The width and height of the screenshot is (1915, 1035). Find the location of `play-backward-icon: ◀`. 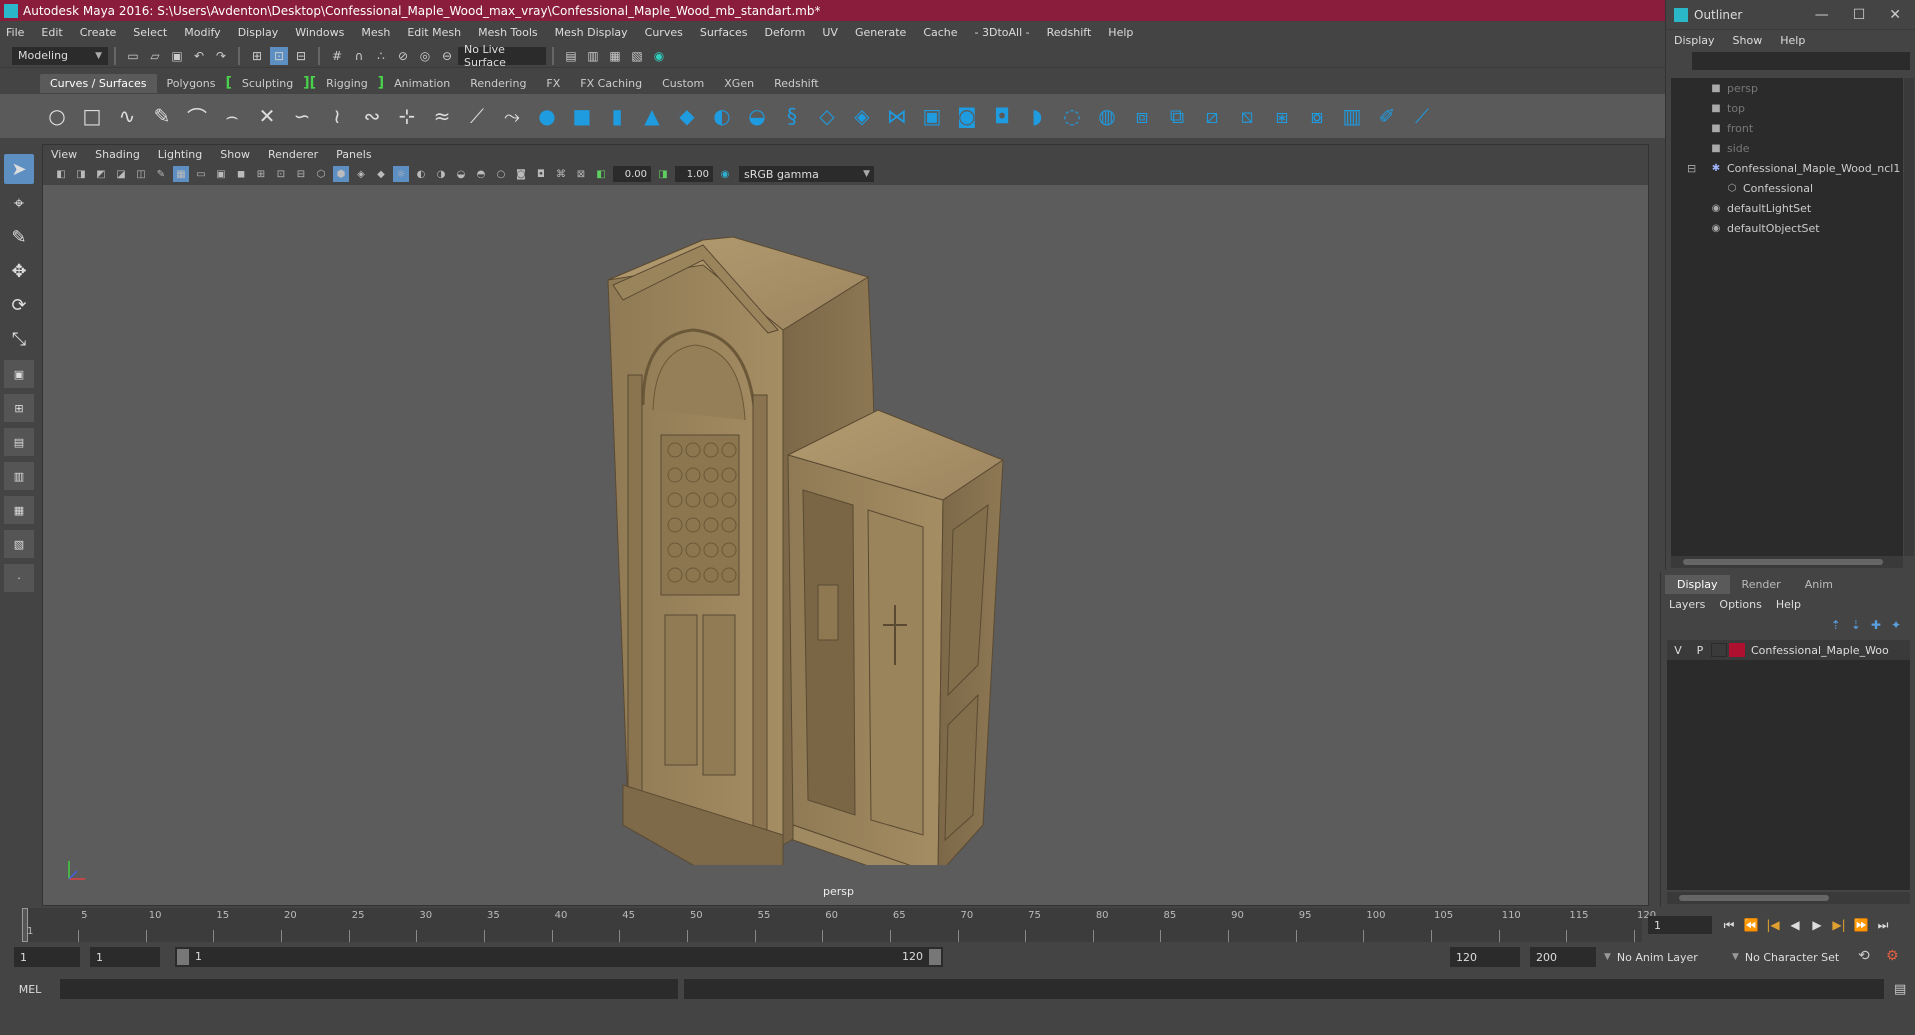

play-backward-icon: ◀ is located at coordinates (1795, 925).